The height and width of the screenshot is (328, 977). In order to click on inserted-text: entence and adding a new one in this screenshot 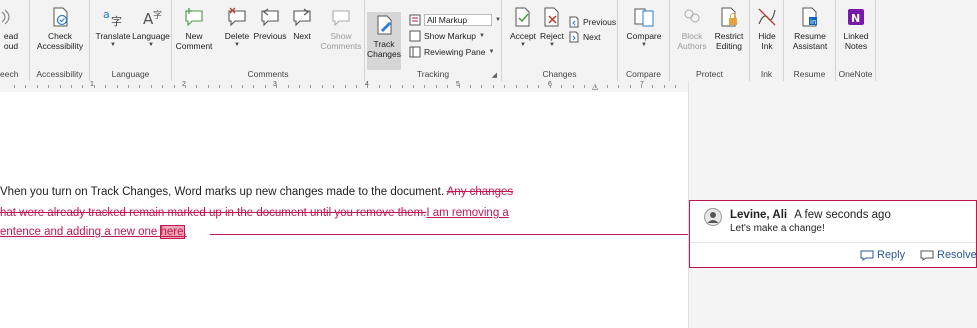, I will do `click(80, 232)`.